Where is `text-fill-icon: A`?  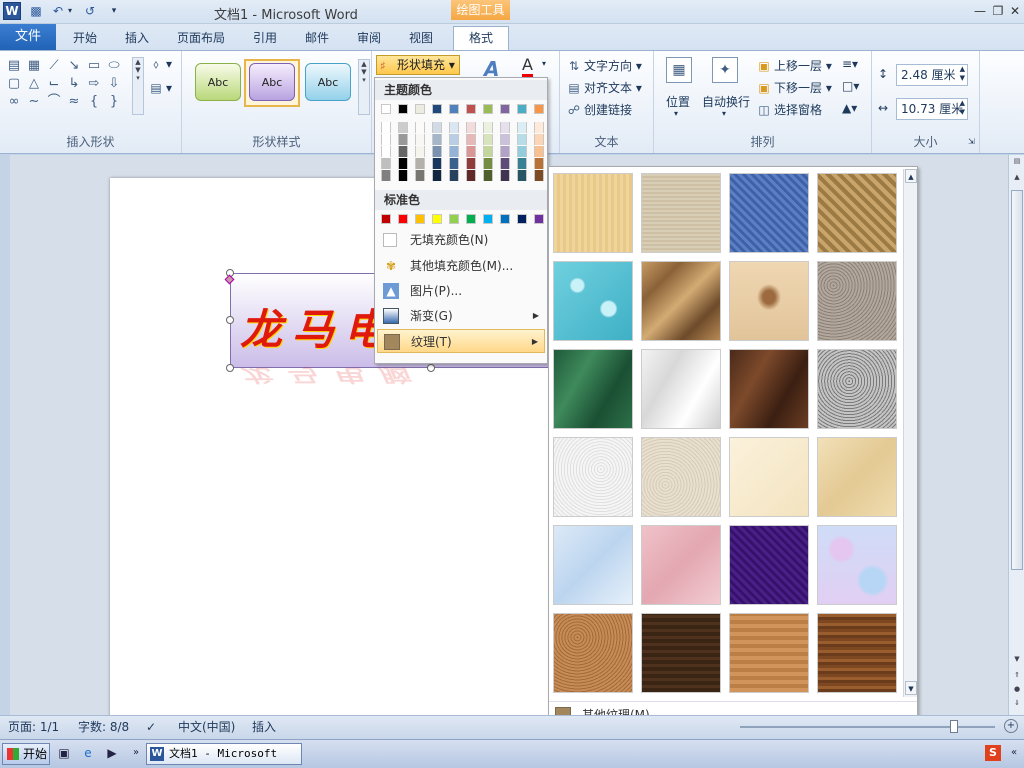
text-fill-icon: A is located at coordinates (527, 66).